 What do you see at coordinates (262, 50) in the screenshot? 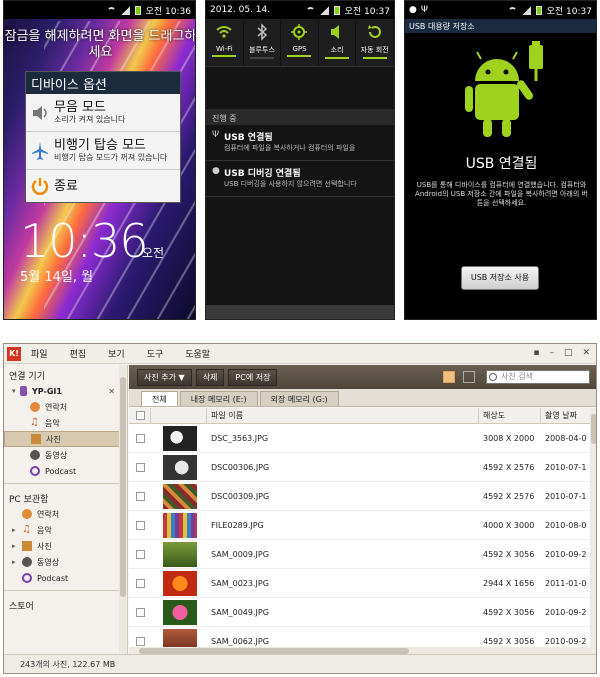
I see `toggle-label: 블루투스` at bounding box center [262, 50].